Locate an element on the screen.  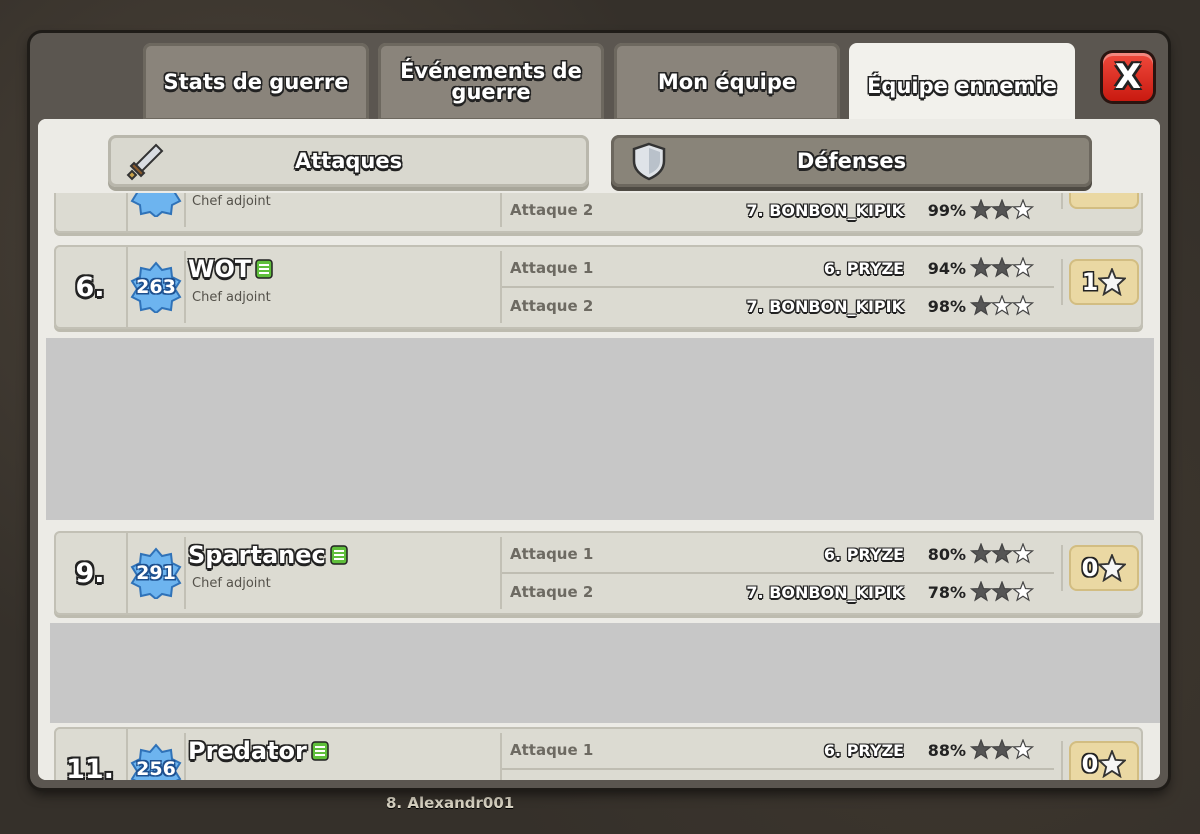
attack-percent: 88% is located at coordinates (946, 750).